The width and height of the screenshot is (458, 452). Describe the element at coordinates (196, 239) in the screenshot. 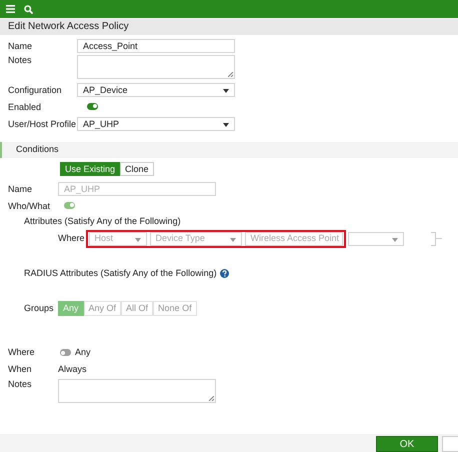

I see `select-field: Device Type` at that location.